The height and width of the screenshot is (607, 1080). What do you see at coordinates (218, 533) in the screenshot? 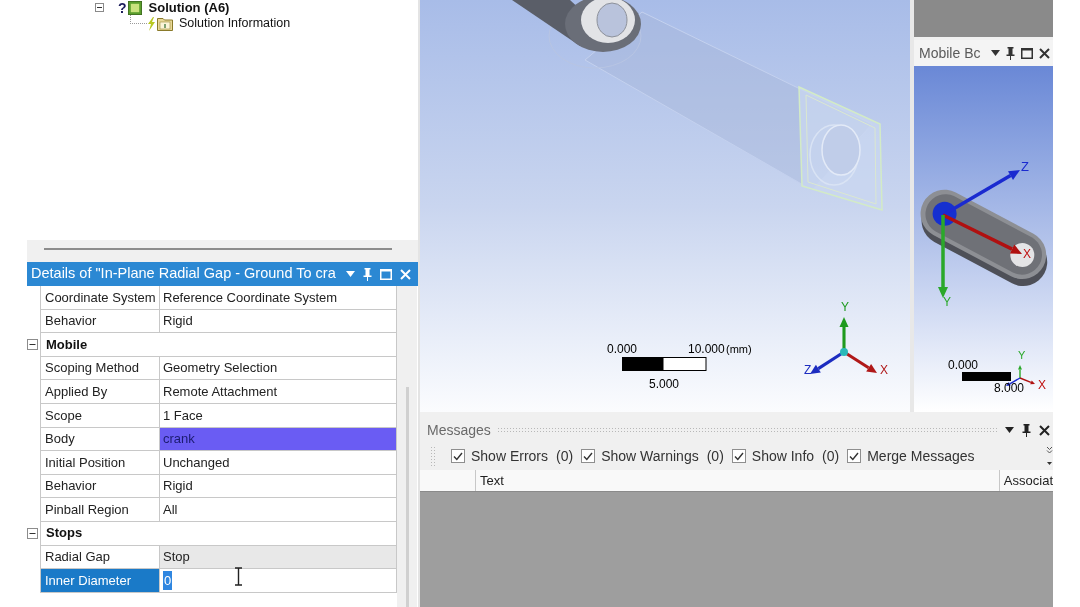
I see `group-header: Stops` at bounding box center [218, 533].